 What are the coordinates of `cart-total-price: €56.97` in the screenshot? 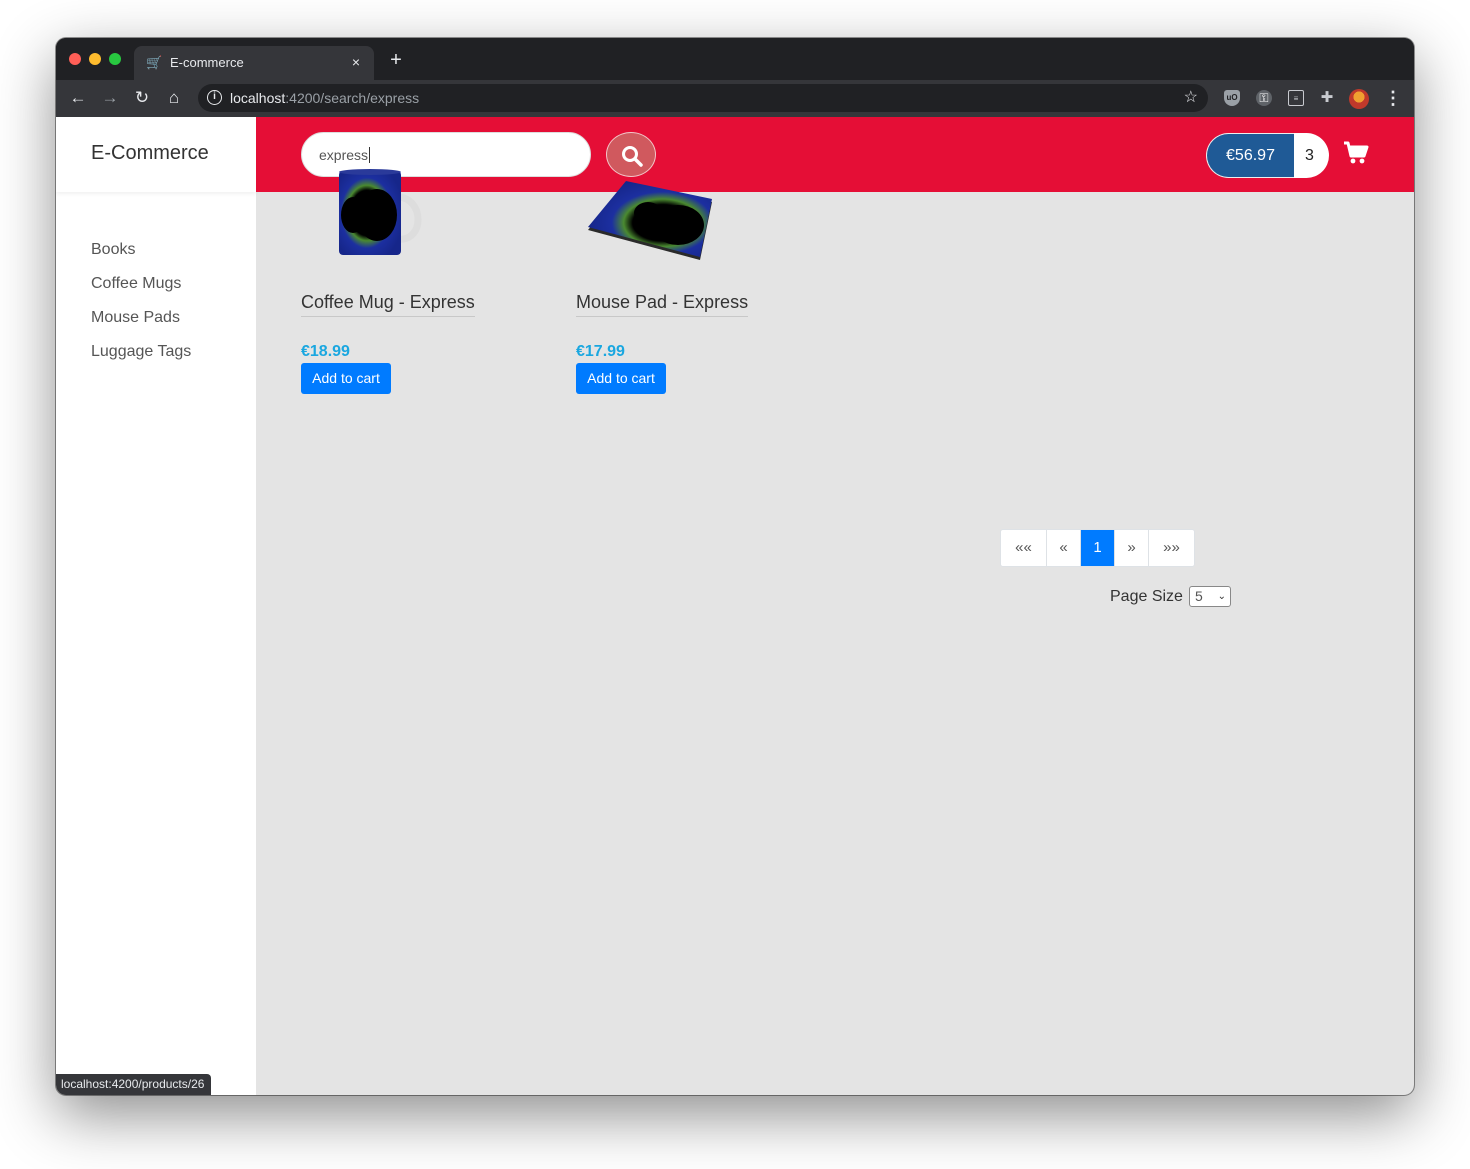 It's located at (1250, 155).